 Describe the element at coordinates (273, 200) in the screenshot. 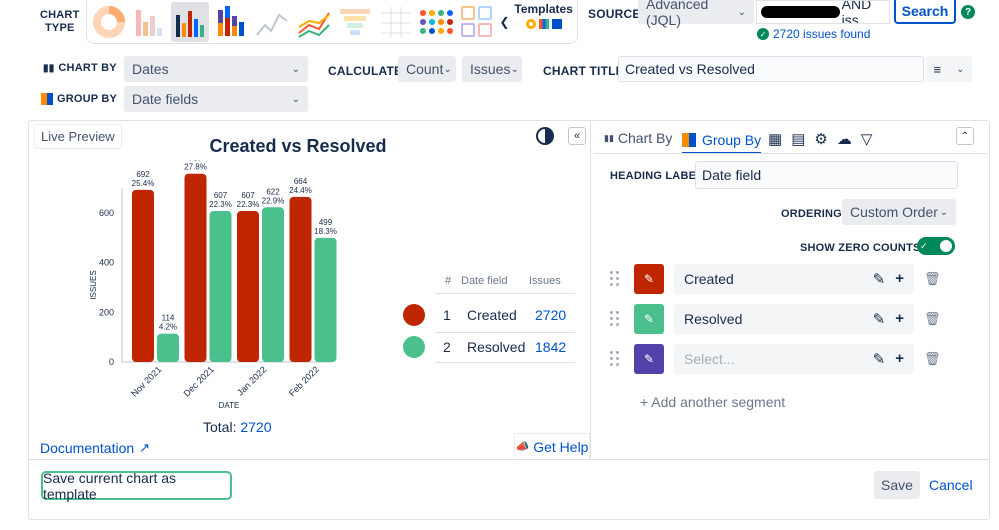

I see `bar-percent-label: 22.9%` at that location.